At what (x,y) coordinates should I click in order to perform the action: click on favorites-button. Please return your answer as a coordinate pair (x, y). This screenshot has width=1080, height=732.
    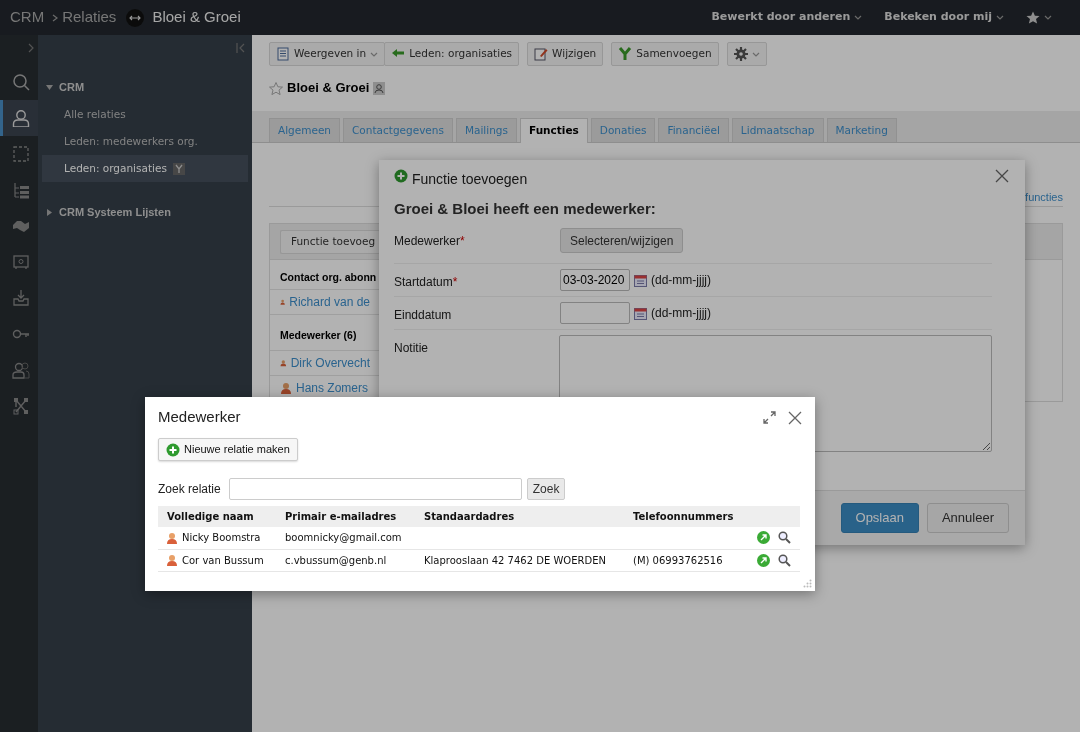
    Looking at the image, I should click on (1039, 17).